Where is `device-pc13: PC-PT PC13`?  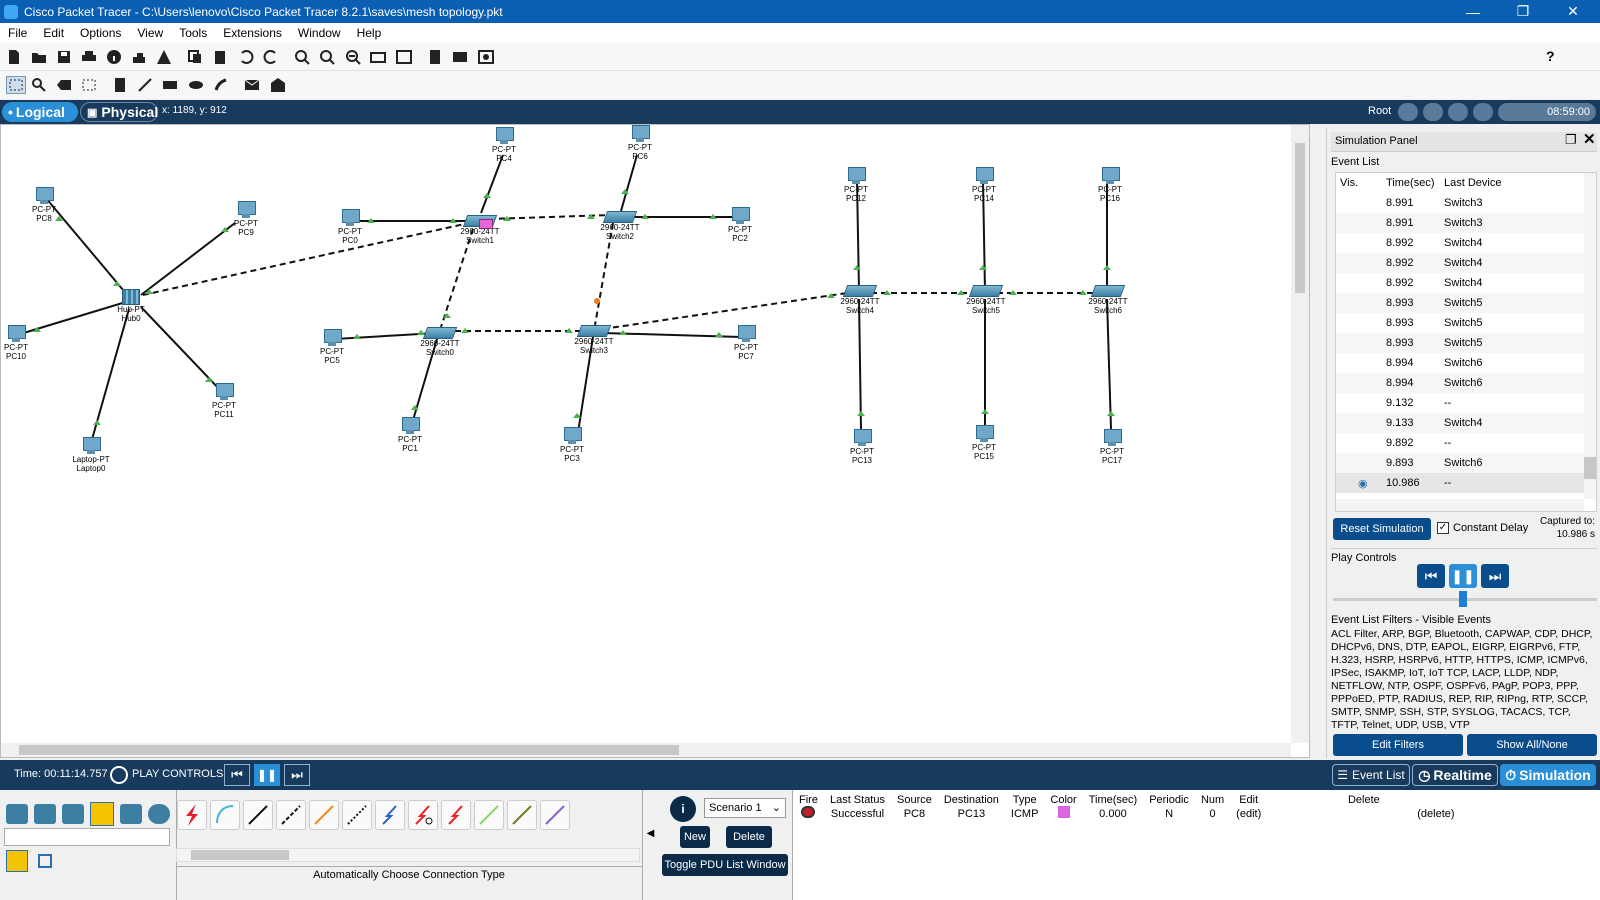
device-pc13: PC-PT PC13 is located at coordinates (862, 447).